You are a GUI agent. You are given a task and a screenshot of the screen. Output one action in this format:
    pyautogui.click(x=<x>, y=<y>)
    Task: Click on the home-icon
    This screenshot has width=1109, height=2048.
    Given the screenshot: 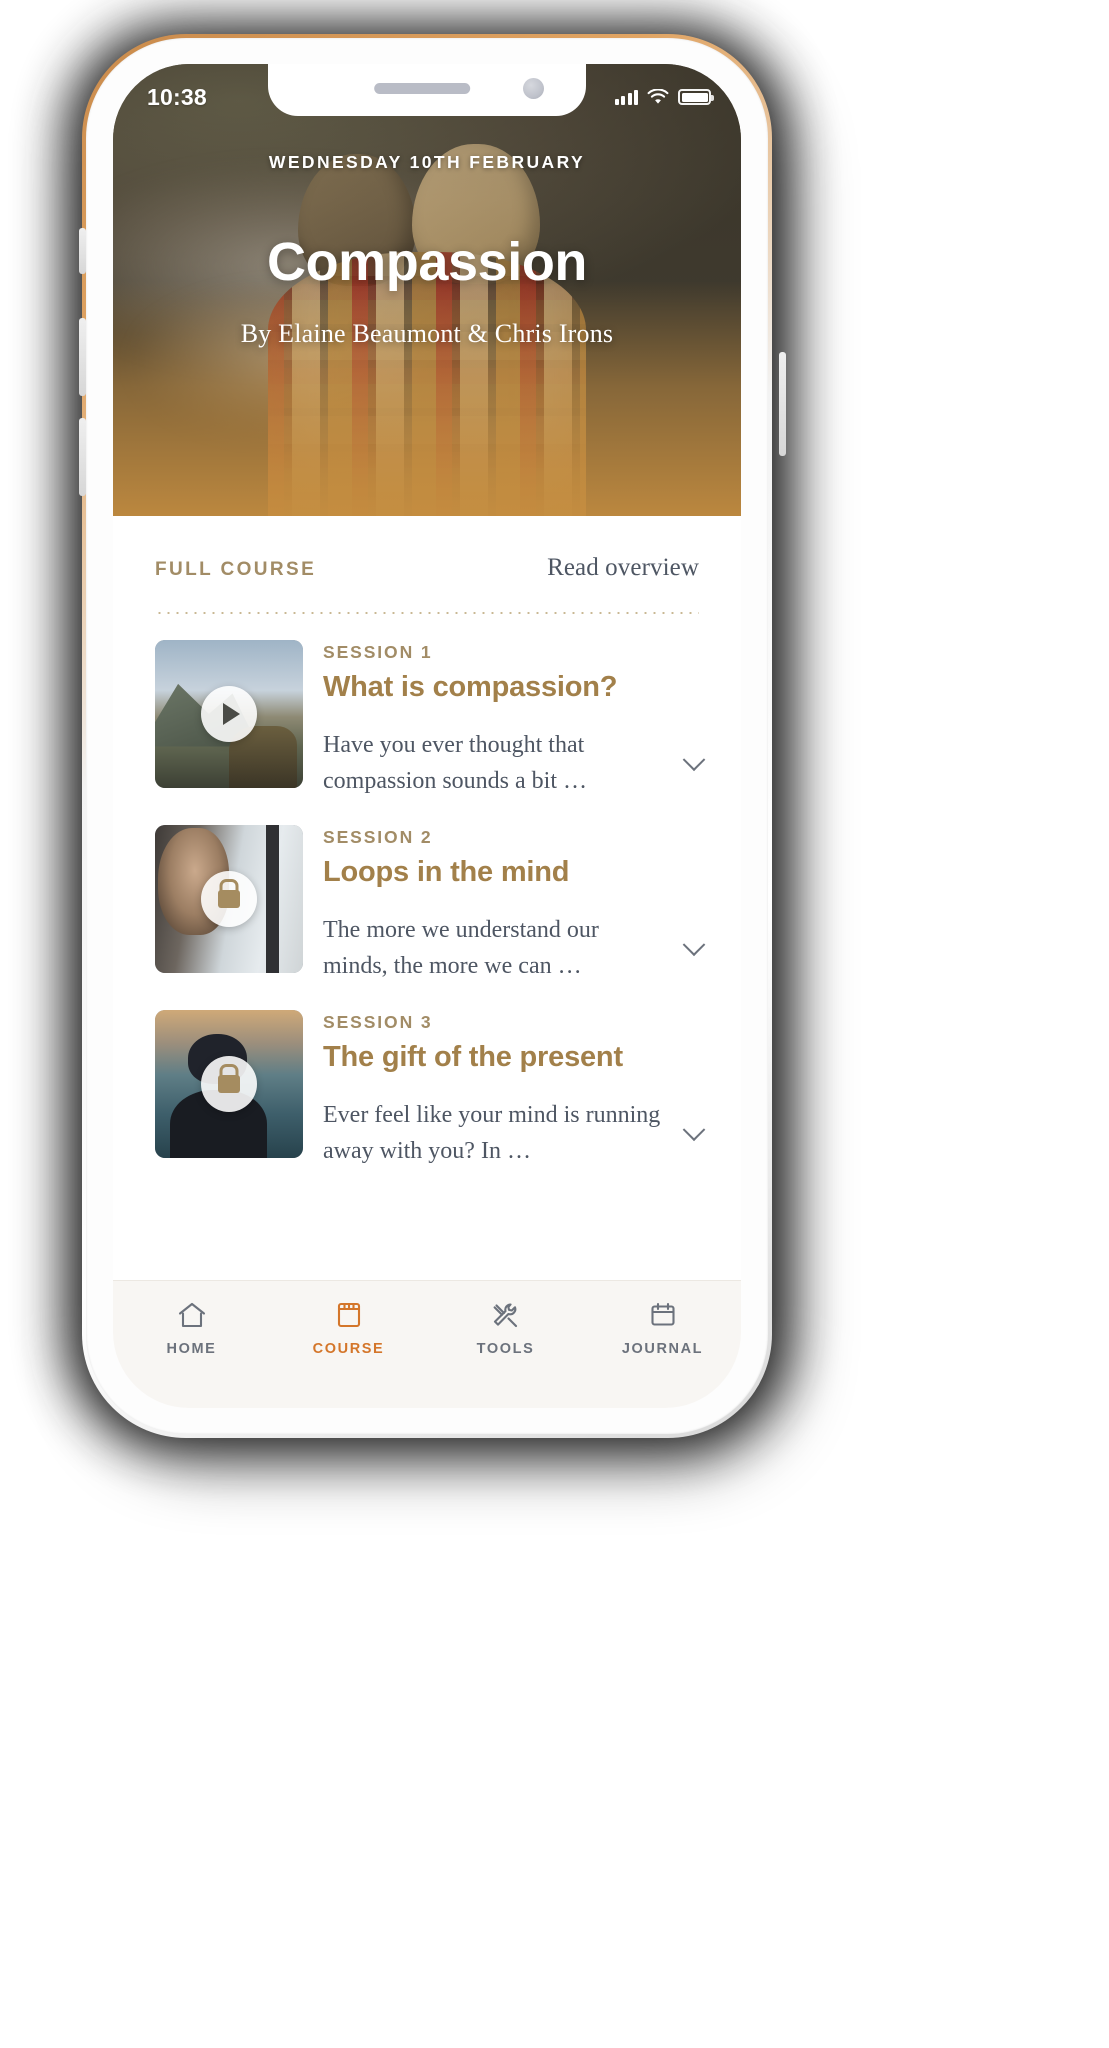 What is the action you would take?
    pyautogui.click(x=192, y=1315)
    